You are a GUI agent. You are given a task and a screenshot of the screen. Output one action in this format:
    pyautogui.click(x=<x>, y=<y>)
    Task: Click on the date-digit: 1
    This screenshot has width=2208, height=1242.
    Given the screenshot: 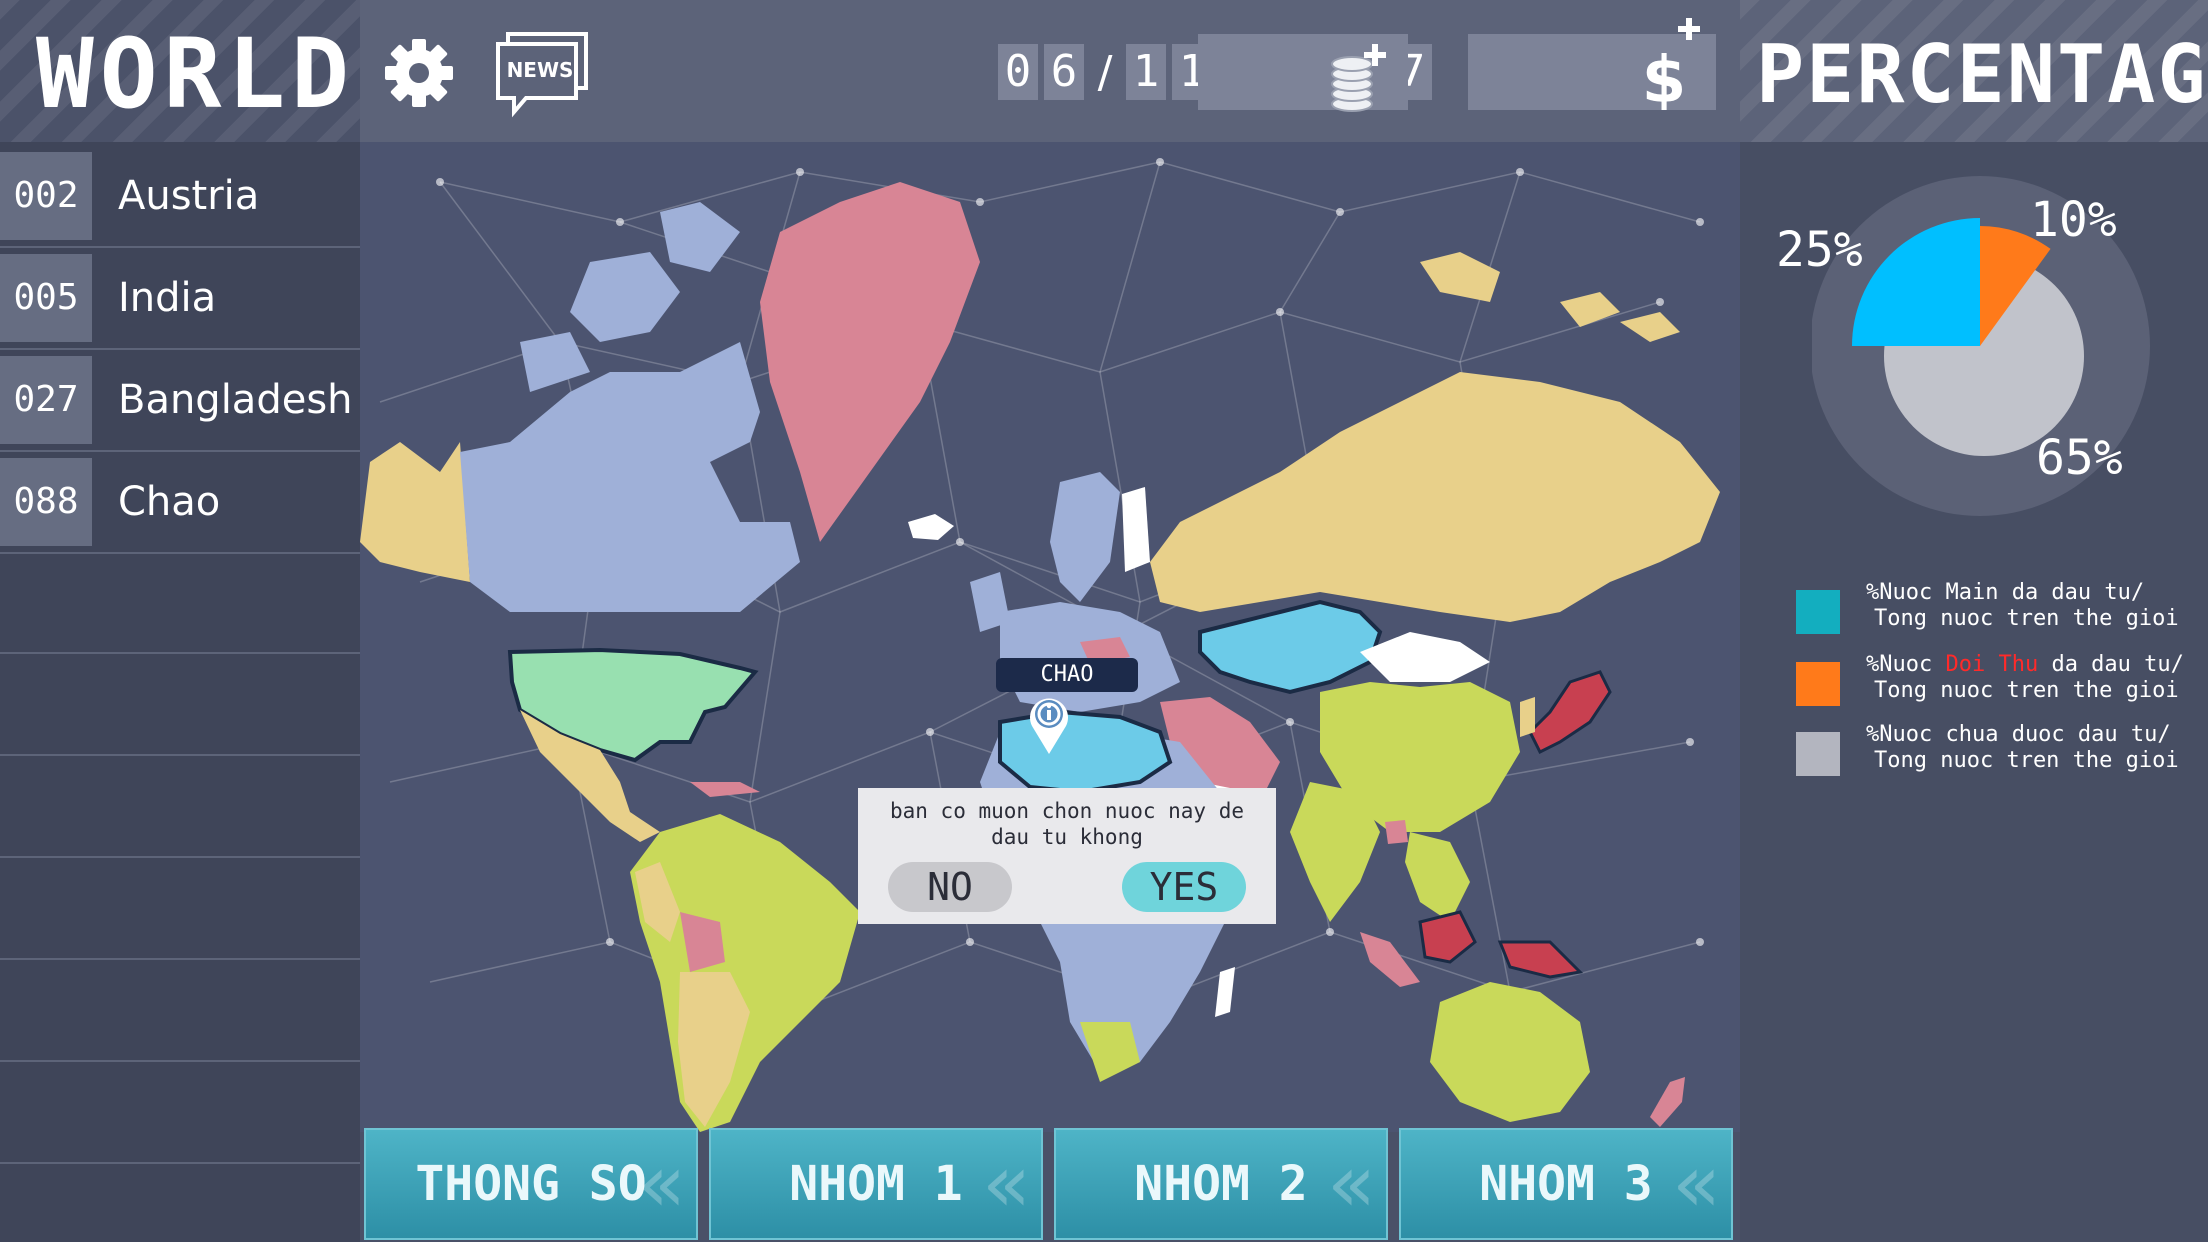 What is the action you would take?
    pyautogui.click(x=1146, y=72)
    